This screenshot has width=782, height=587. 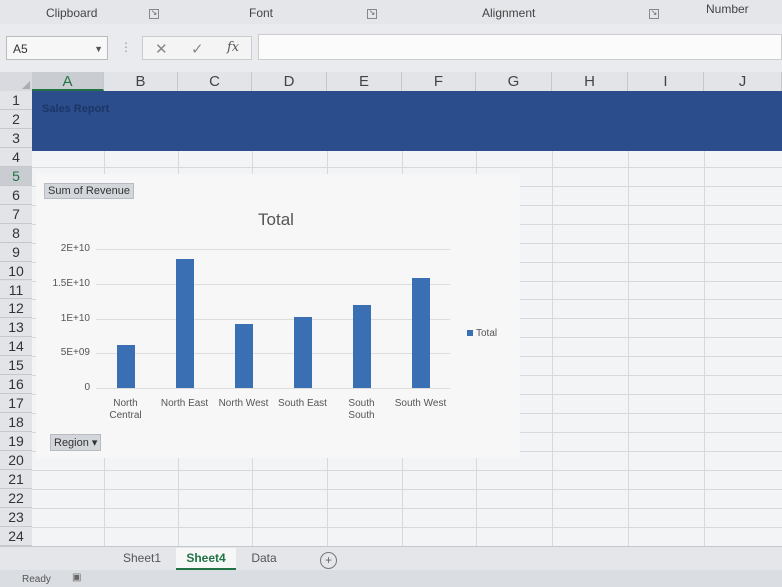 What do you see at coordinates (76, 577) in the screenshot?
I see `macro-record-icon: ▣` at bounding box center [76, 577].